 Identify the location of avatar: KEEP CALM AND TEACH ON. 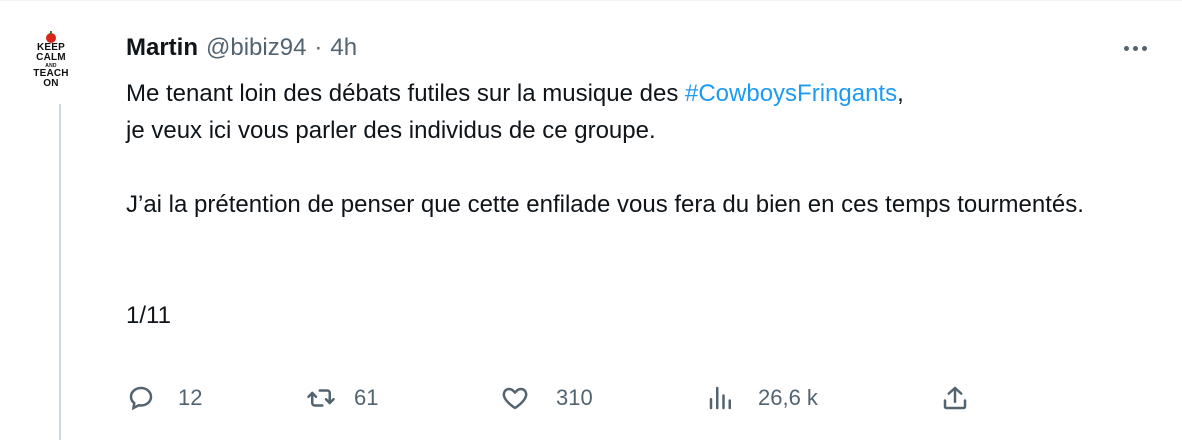
(51, 63).